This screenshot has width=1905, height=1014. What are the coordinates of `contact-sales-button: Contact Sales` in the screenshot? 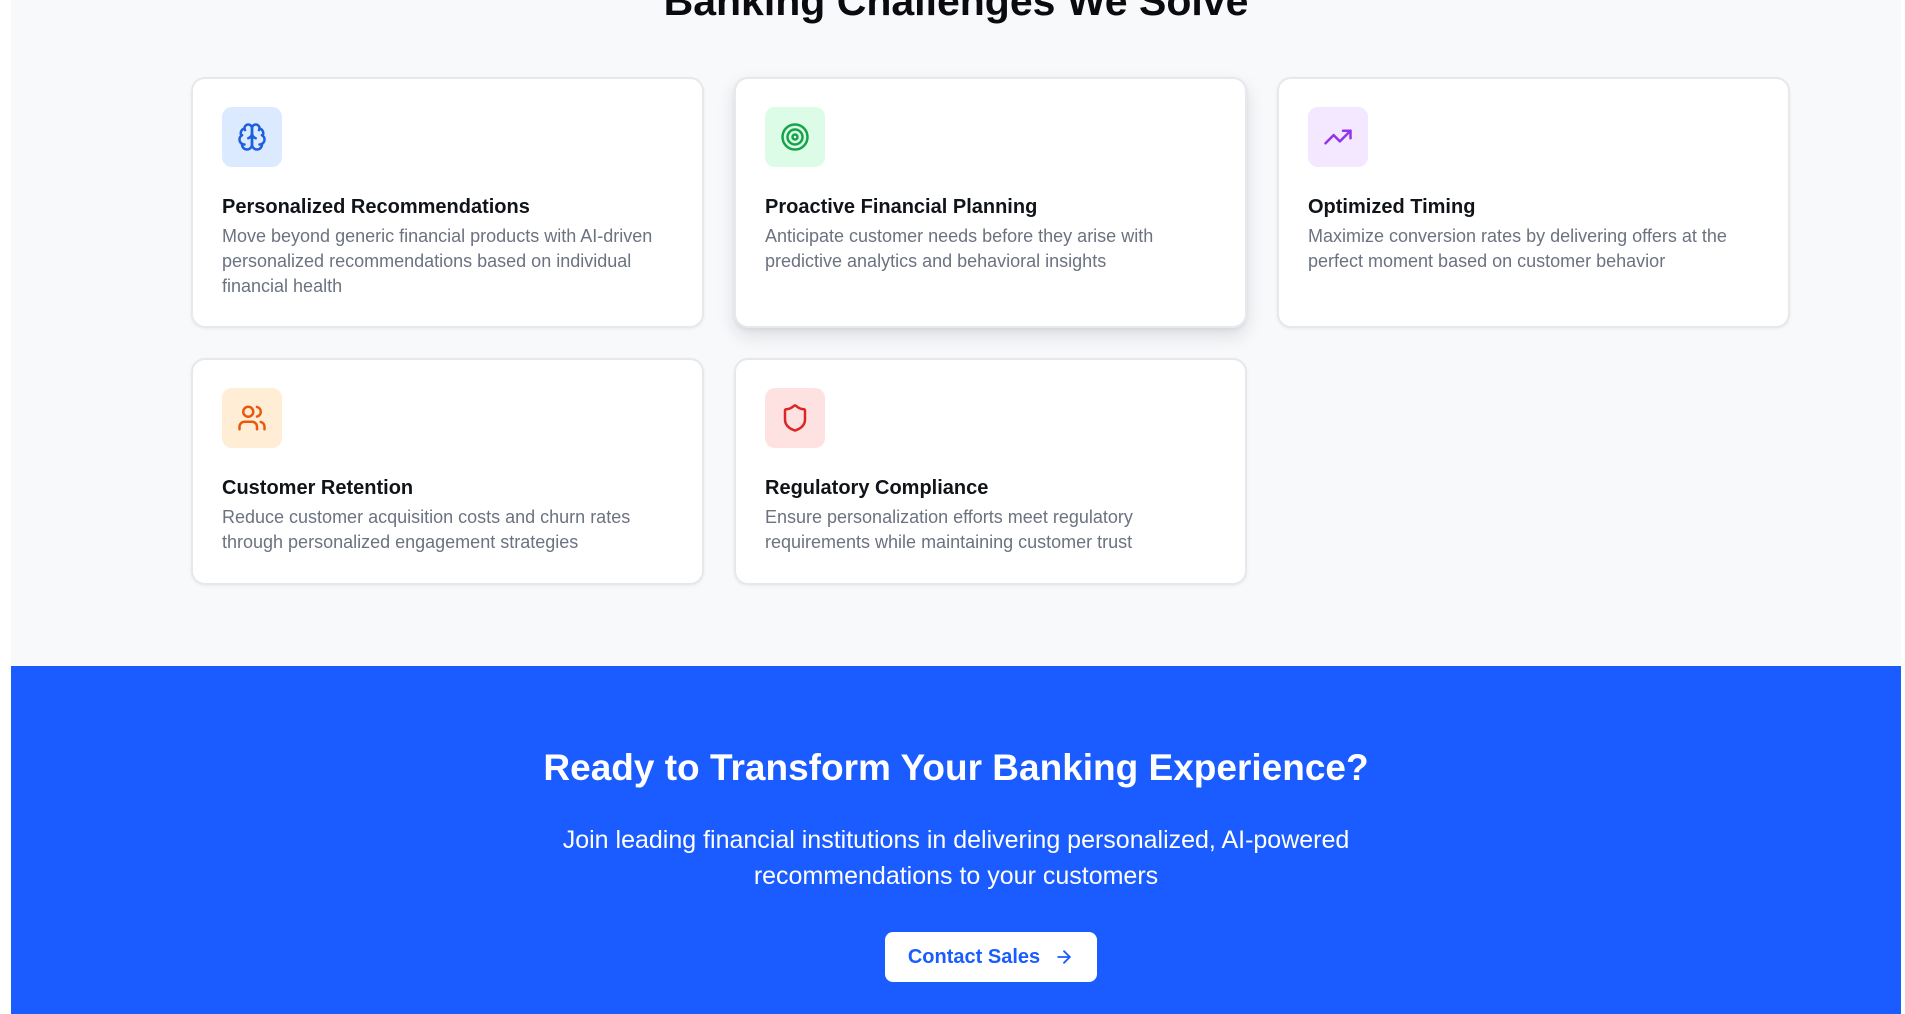 It's located at (991, 957).